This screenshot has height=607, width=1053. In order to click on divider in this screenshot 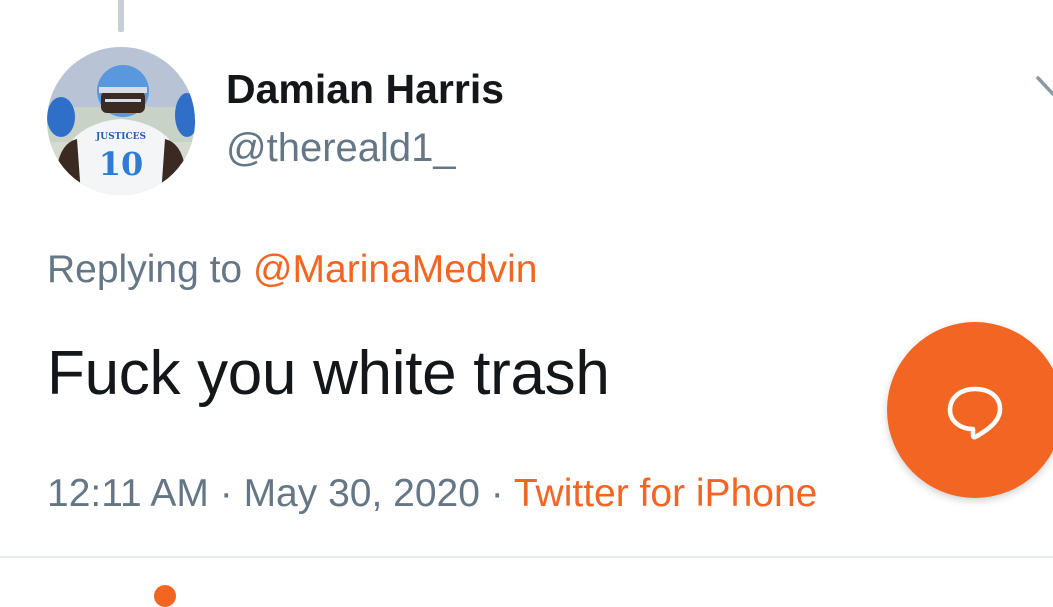, I will do `click(526, 557)`.